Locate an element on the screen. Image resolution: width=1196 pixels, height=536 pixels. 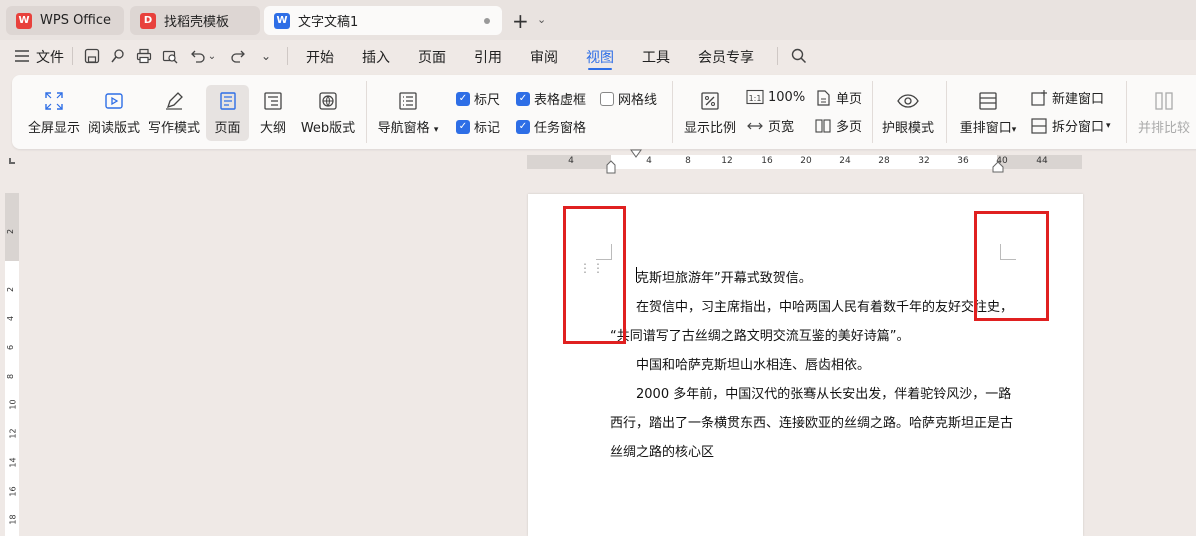
tab-list-chevron-icon: ⌄ is located at coordinates (541, 19).